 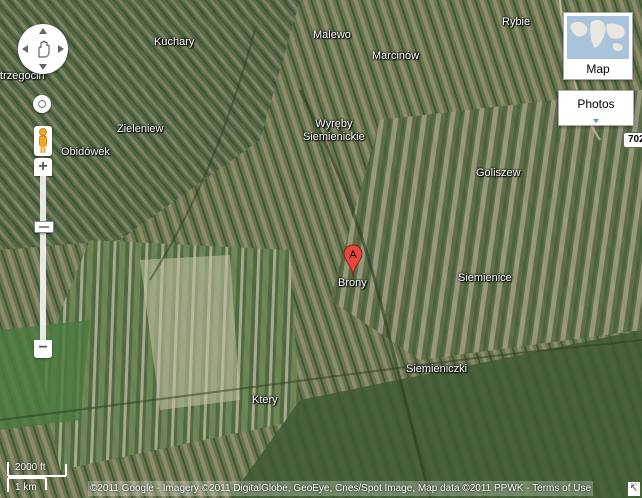 I want to click on place-label-rybie: Rybie, so click(x=516, y=22).